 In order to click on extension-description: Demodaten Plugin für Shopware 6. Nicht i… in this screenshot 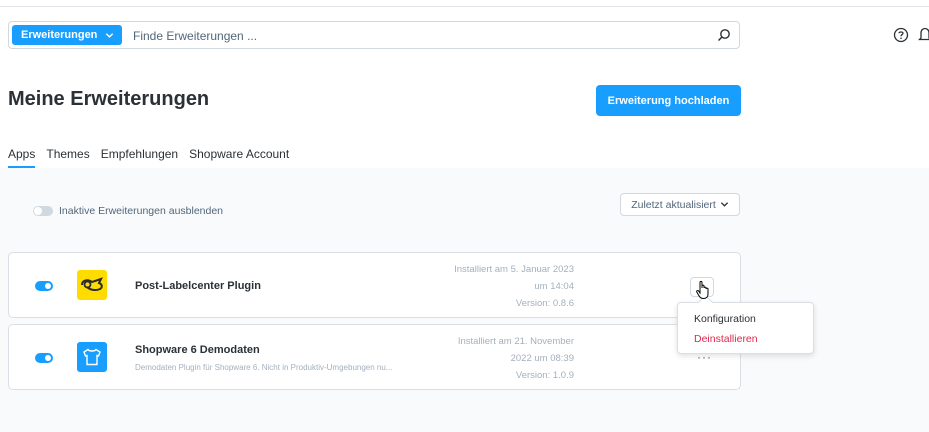, I will do `click(264, 367)`.